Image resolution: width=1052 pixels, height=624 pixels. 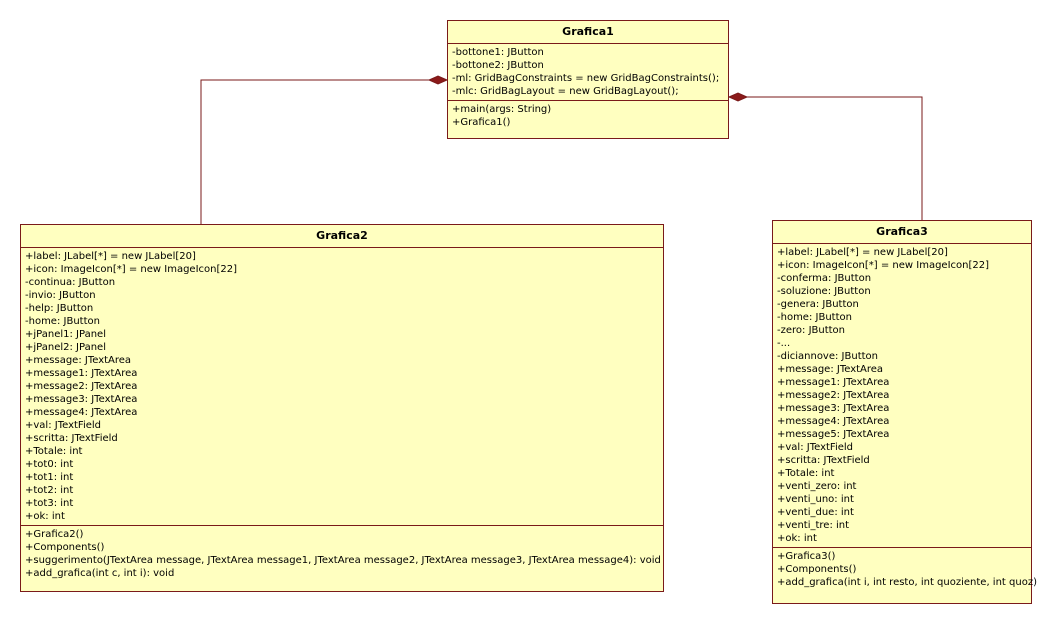 I want to click on attribute-line: -diciannove: JButton, so click(x=827, y=356).